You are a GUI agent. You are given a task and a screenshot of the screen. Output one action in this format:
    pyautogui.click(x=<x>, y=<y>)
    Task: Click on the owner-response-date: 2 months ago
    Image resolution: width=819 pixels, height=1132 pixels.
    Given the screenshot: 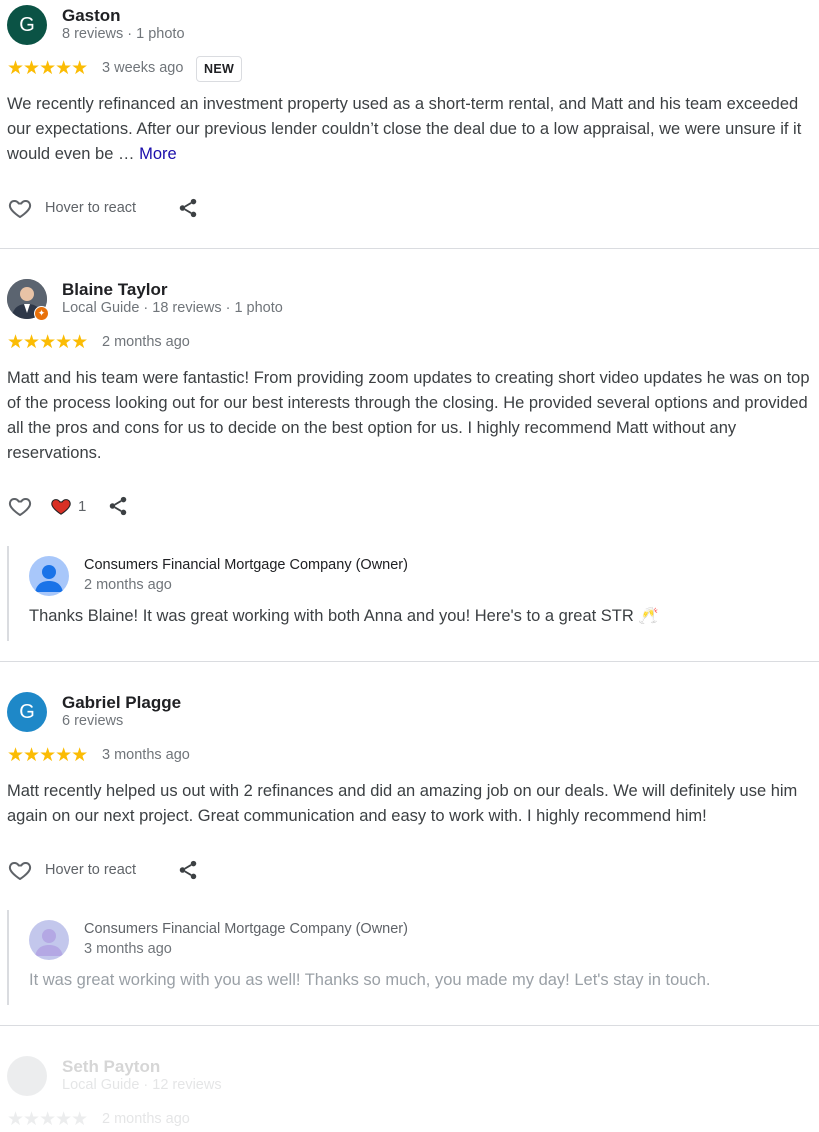 What is the action you would take?
    pyautogui.click(x=128, y=585)
    